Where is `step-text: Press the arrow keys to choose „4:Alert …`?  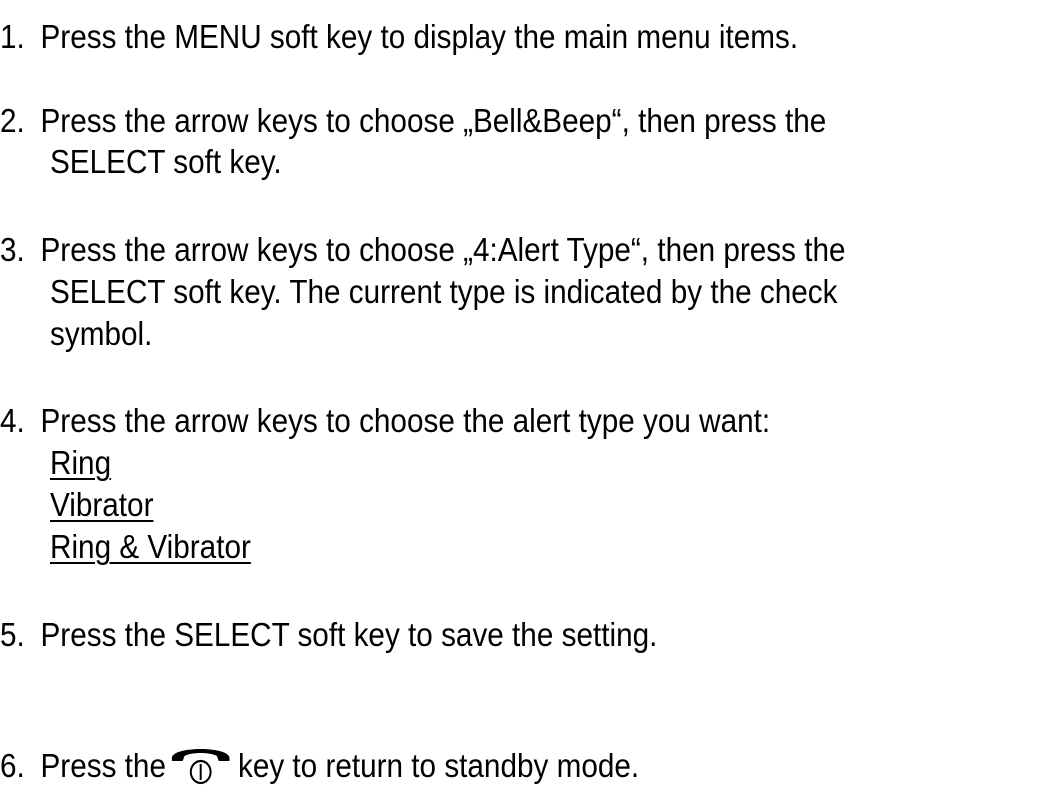
step-text: Press the arrow keys to choose „4:Alert … is located at coordinates (443, 249).